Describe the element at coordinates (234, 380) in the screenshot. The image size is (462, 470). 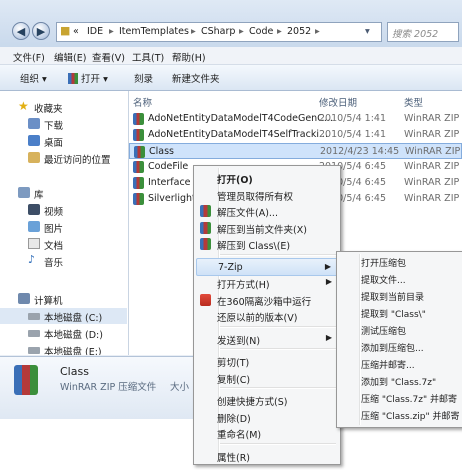
I see `context-menu-label: 复制(C)` at that location.